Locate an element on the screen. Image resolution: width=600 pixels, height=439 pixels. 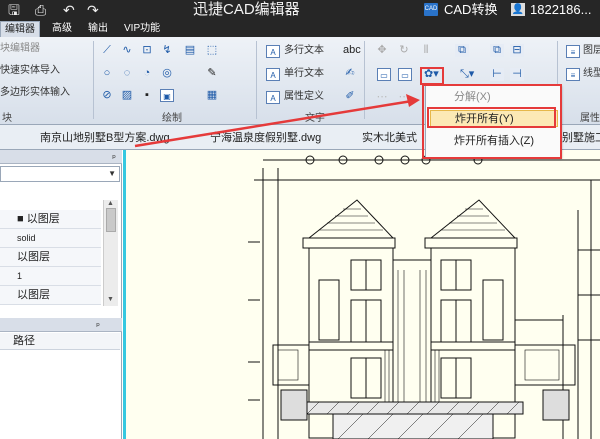
annotation-arrow is located at coordinates (277, 121).